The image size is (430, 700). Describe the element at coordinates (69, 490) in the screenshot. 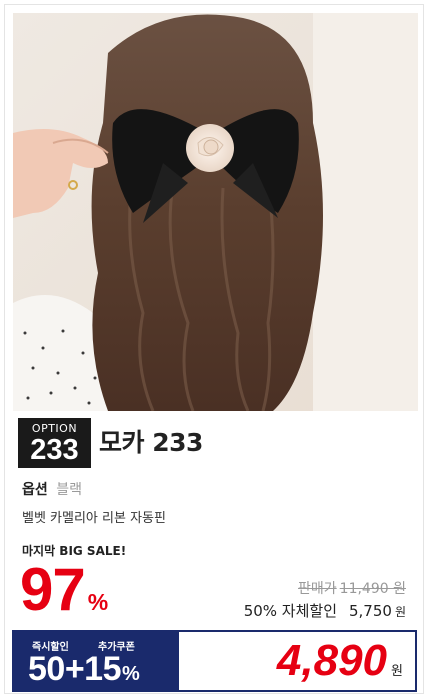

I see `option-field-value: 블랙` at that location.